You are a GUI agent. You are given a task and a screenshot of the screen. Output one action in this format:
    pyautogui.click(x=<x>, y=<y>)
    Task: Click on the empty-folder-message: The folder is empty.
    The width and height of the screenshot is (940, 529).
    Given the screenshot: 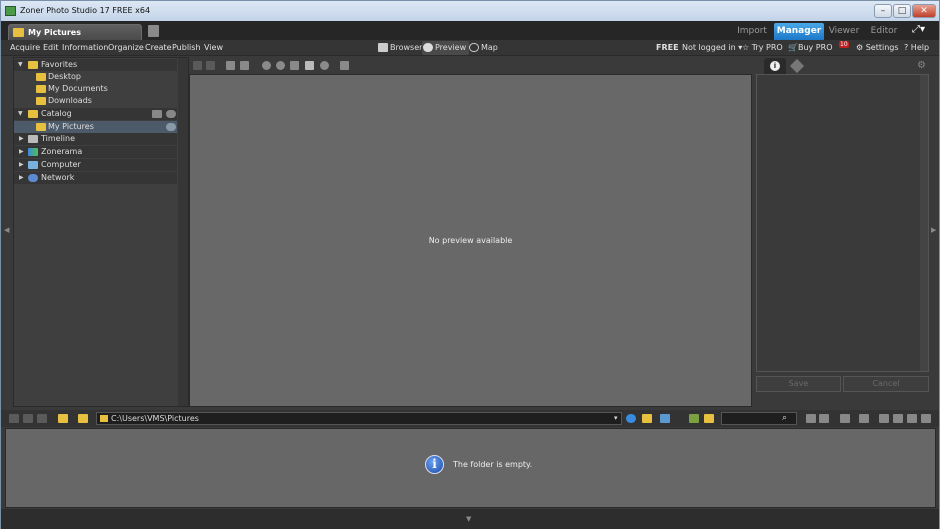 What is the action you would take?
    pyautogui.click(x=493, y=464)
    